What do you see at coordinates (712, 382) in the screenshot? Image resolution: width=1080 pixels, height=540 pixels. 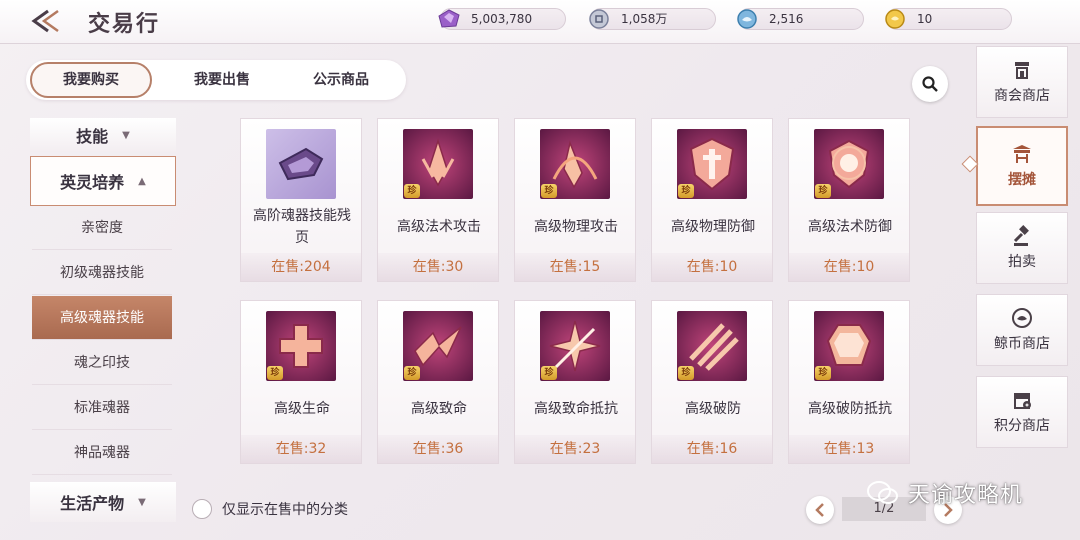 I see `item-card: 珍 高级破防 在售:16` at bounding box center [712, 382].